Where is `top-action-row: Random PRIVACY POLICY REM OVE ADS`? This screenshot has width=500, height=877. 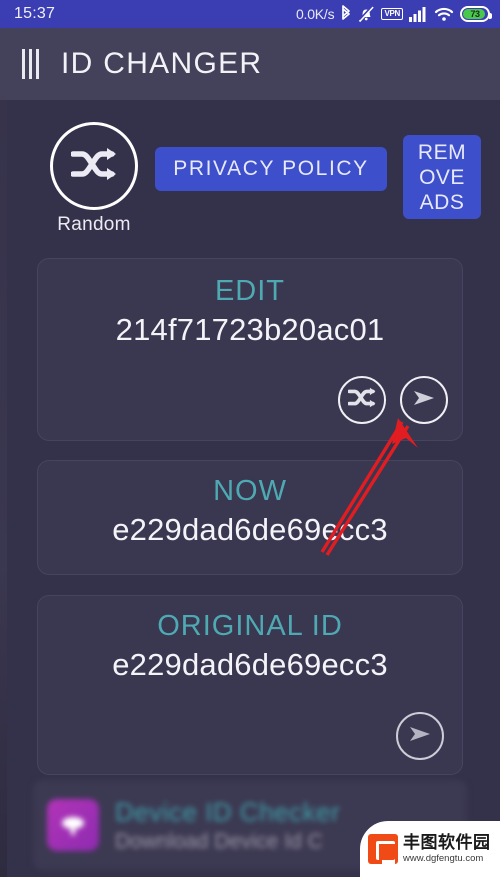 top-action-row: Random PRIVACY POLICY REM OVE ADS is located at coordinates (250, 182).